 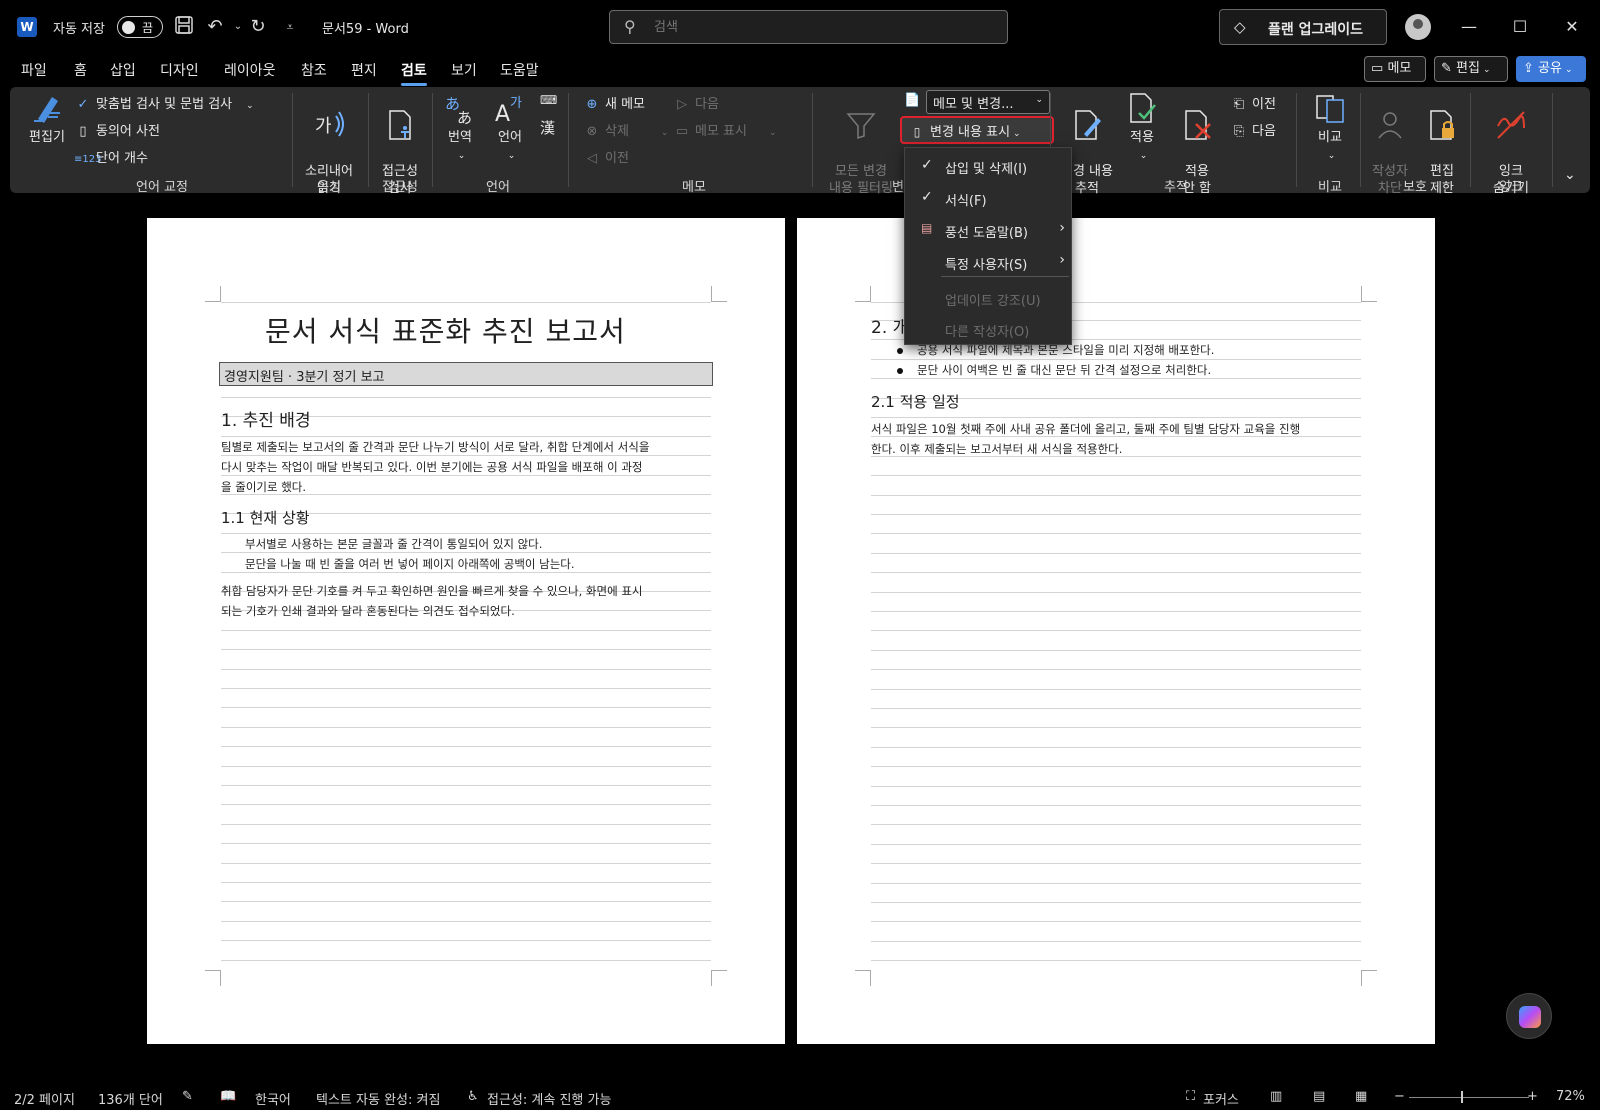 I want to click on chevron-down-icon: ⌄, so click(x=772, y=133).